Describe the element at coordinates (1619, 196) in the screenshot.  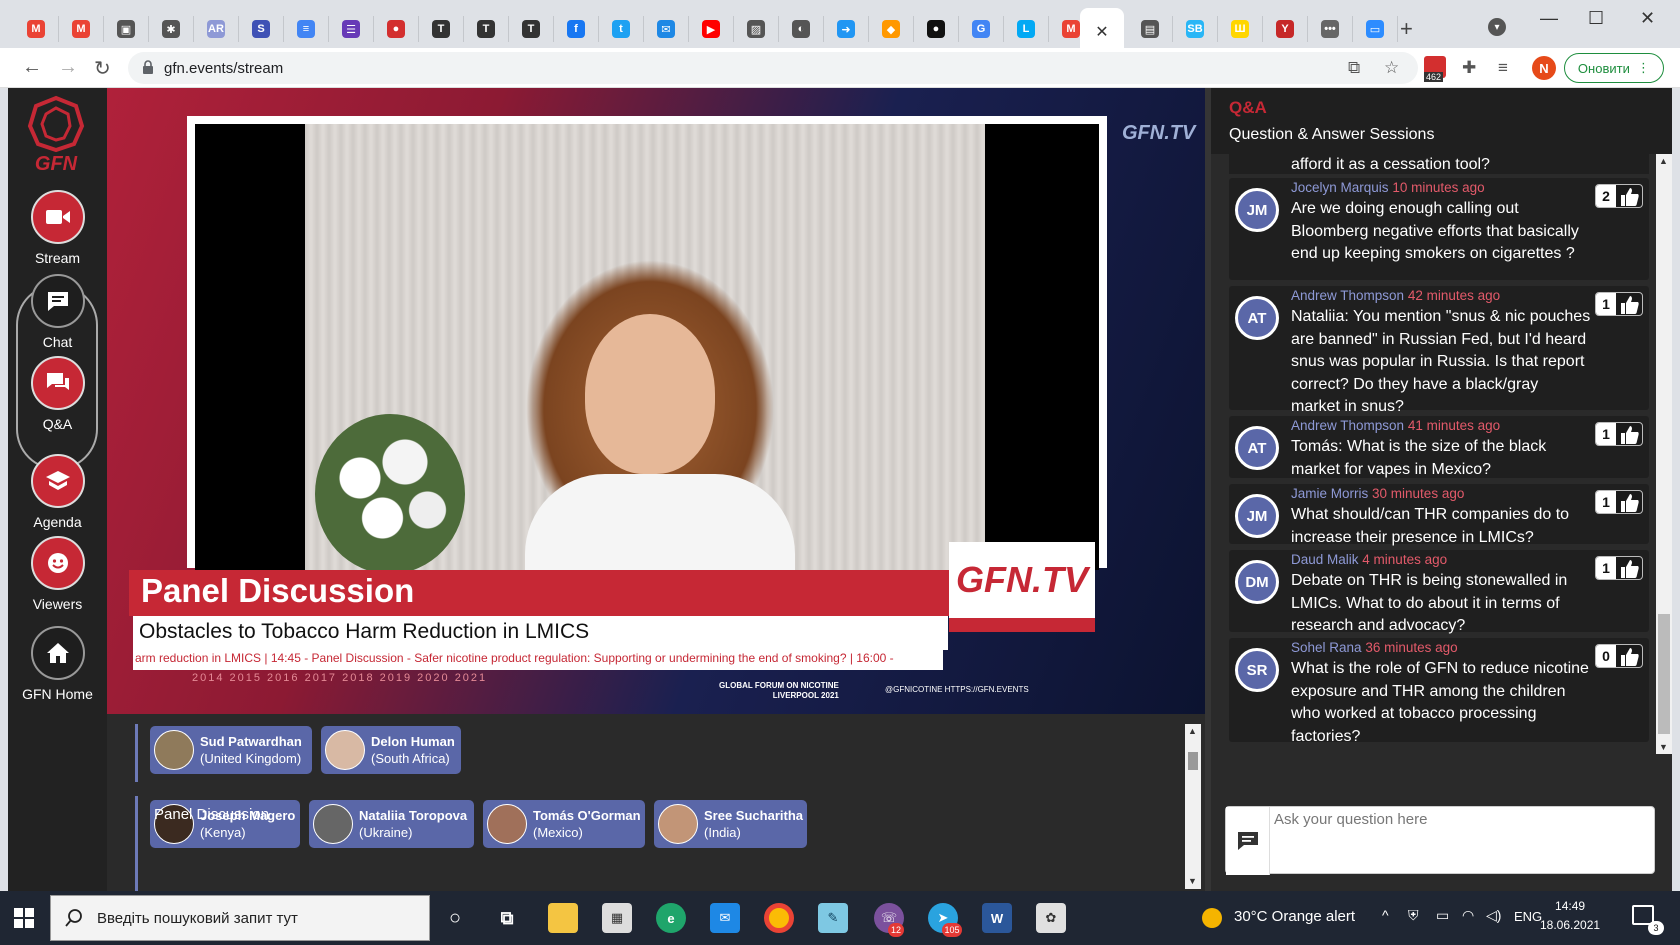
I see `upvote-button: 2` at that location.